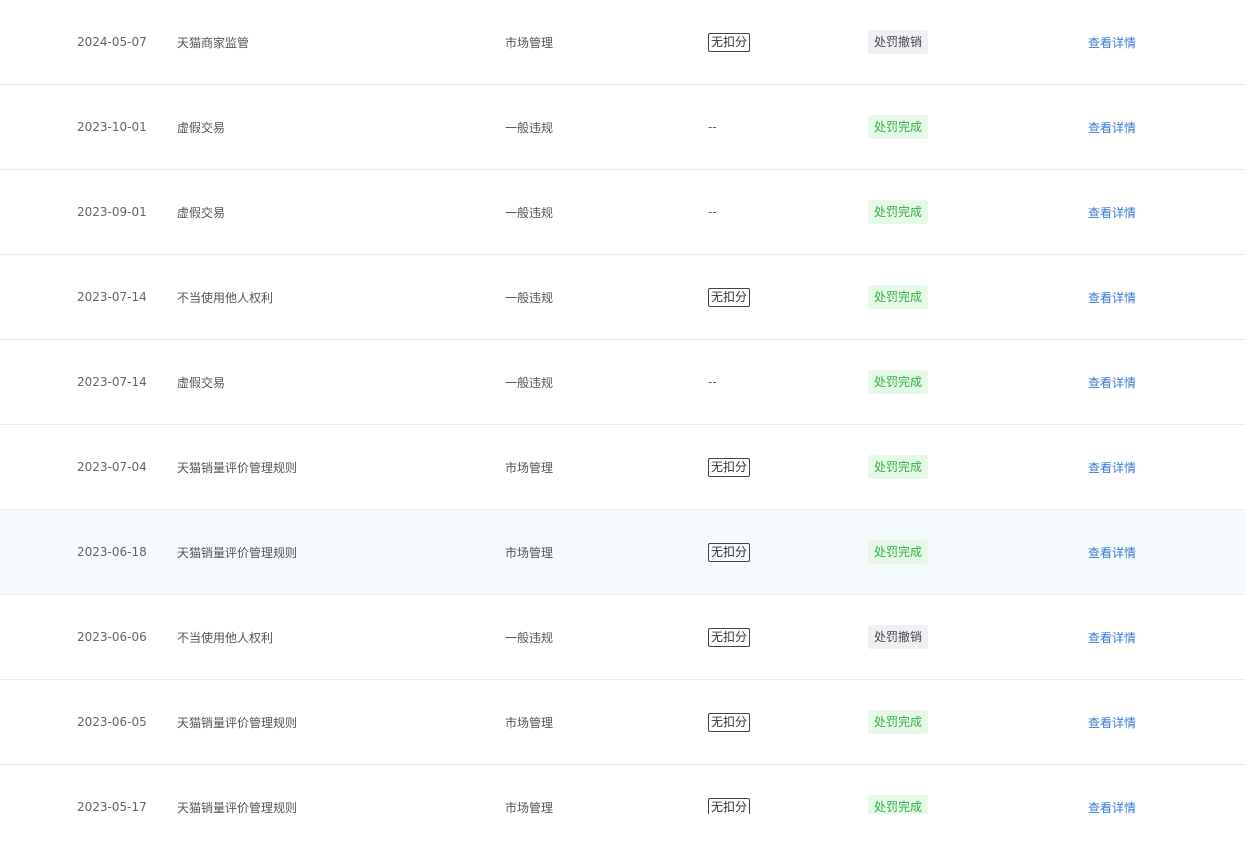 The width and height of the screenshot is (1257, 864). Describe the element at coordinates (112, 467) in the screenshot. I see `record-date: 2023-07-04` at that location.